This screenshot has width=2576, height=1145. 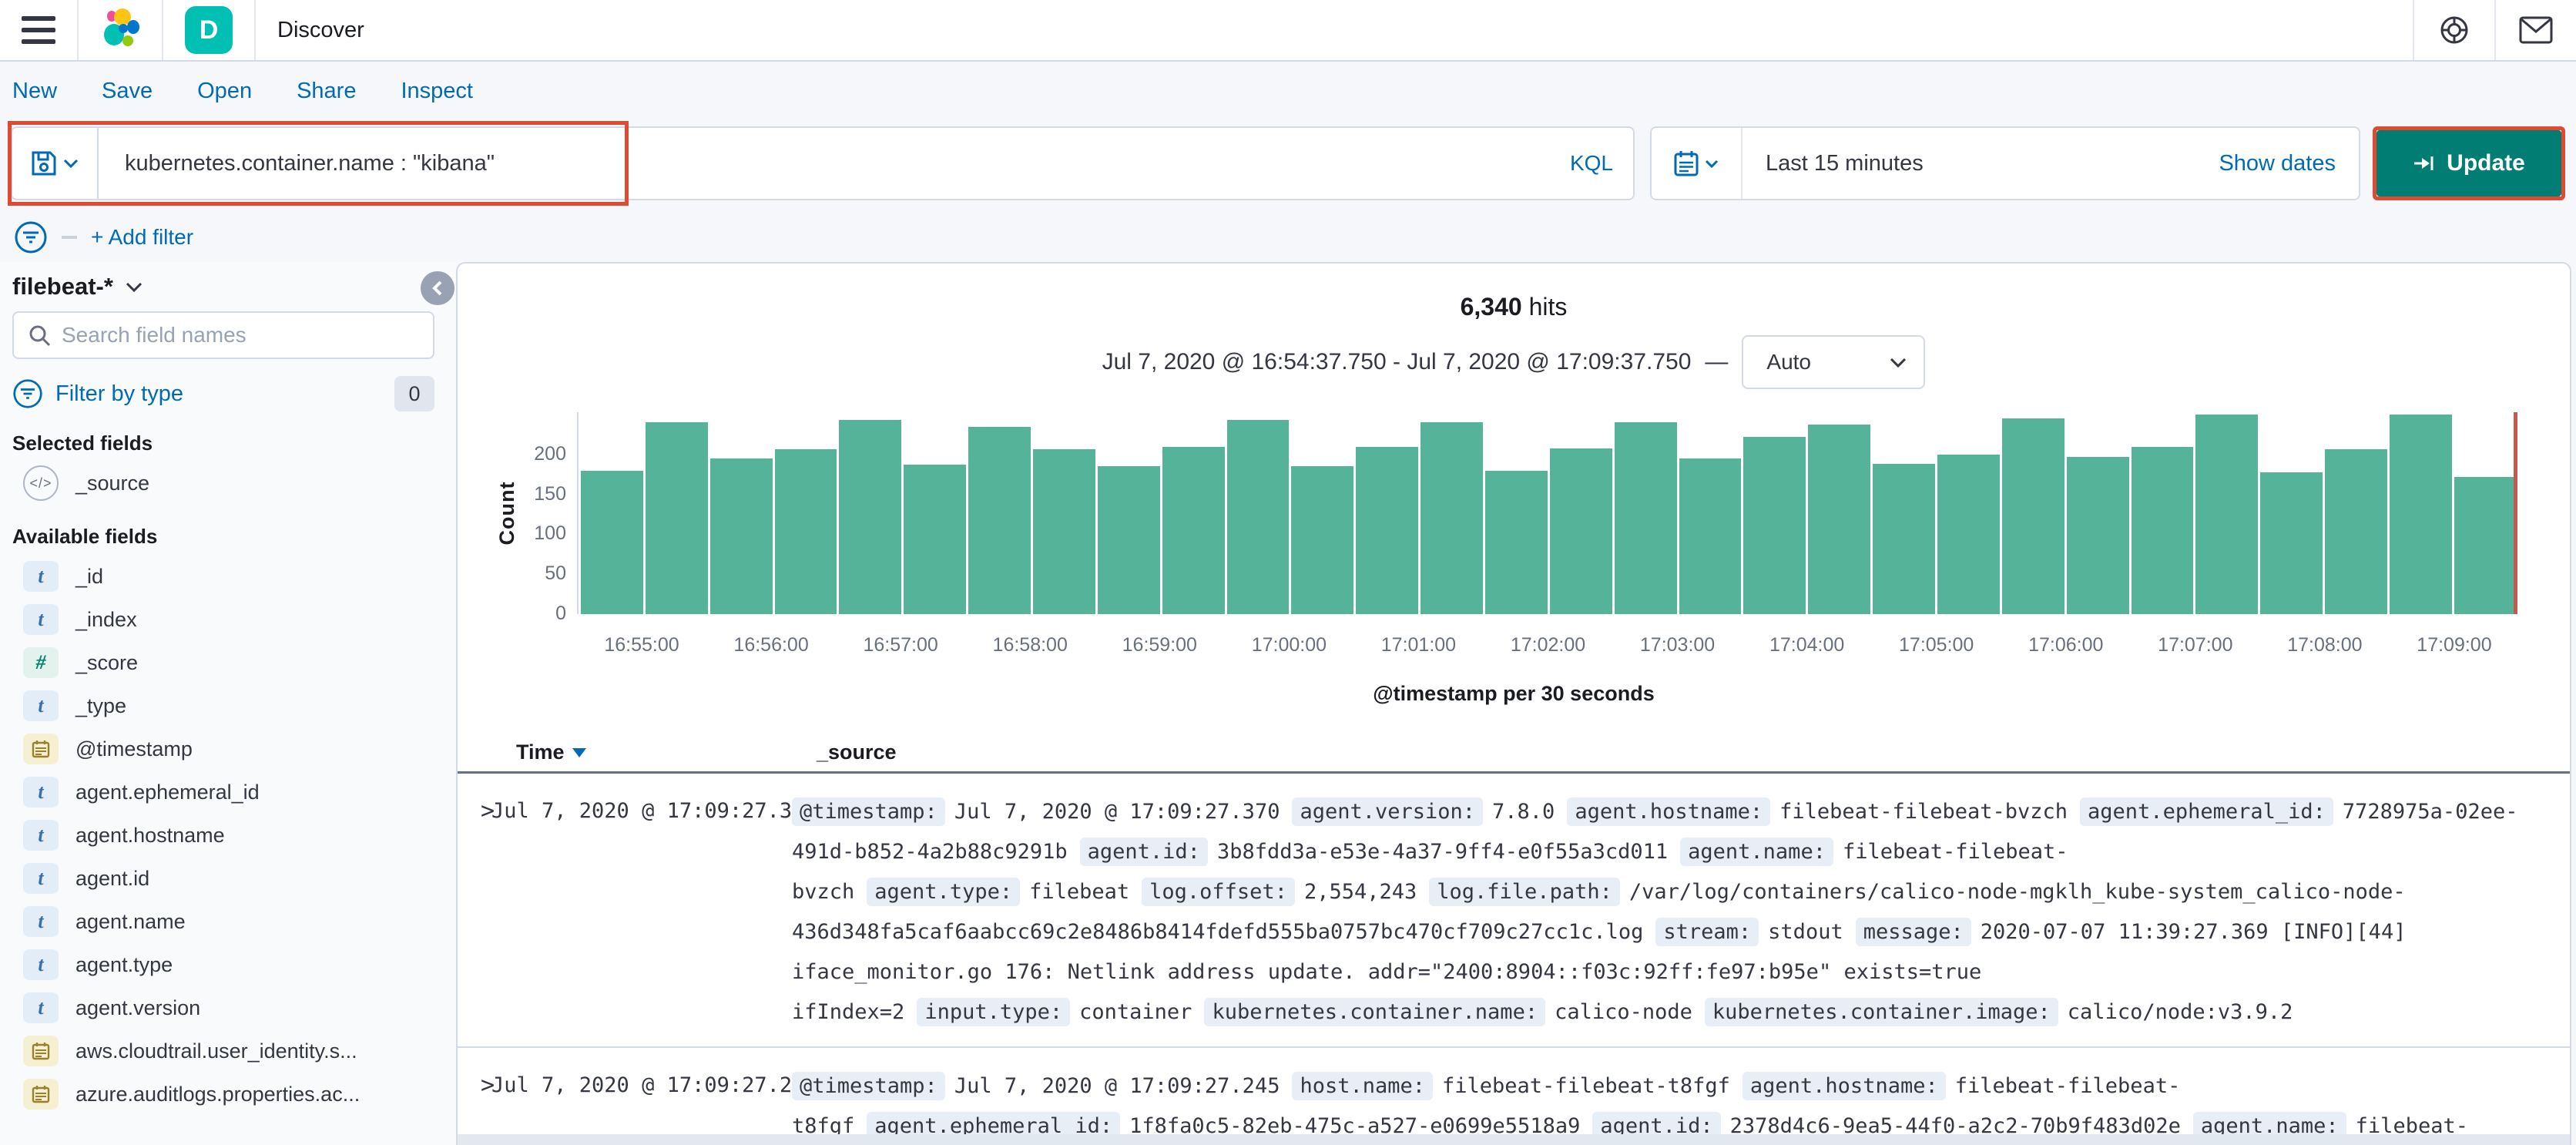 I want to click on saved-query-menu-button, so click(x=54, y=163).